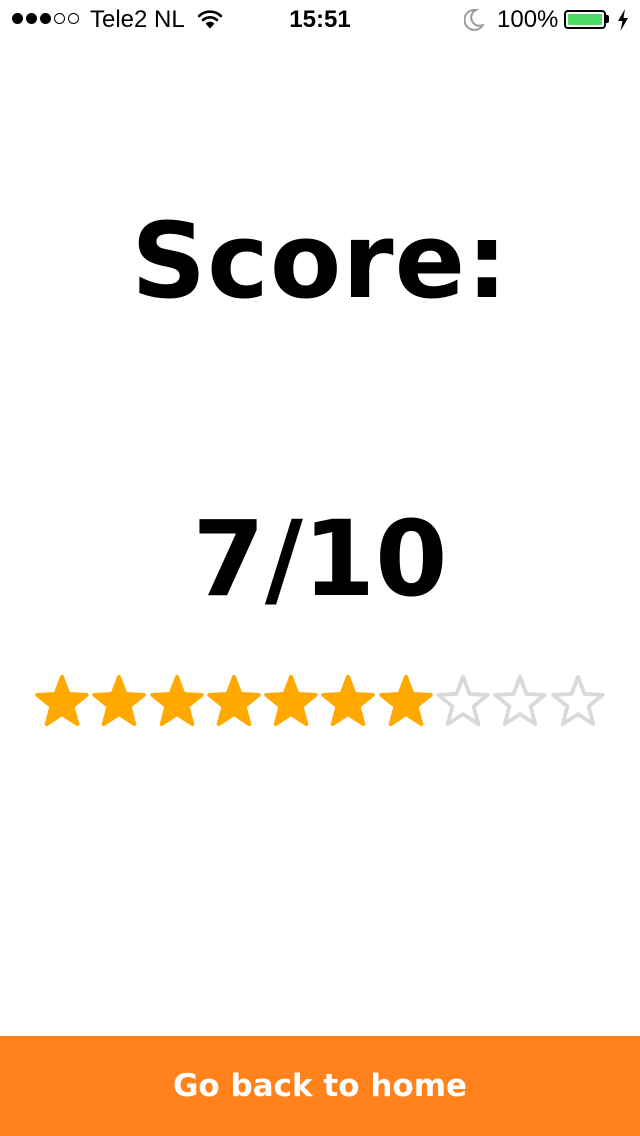 Image resolution: width=640 pixels, height=1136 pixels. Describe the element at coordinates (320, 20) in the screenshot. I see `status-bar: Tele2 NL 15:51 100%` at that location.